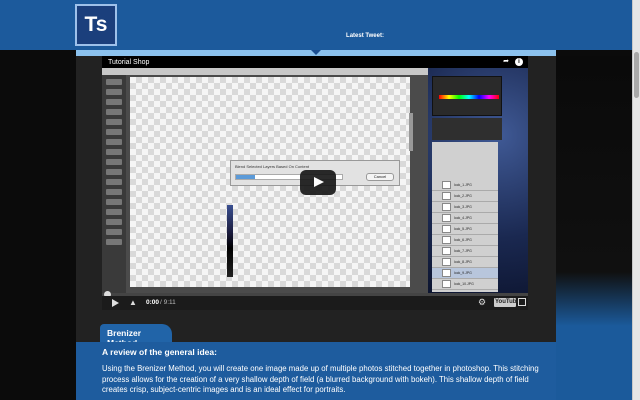 The height and width of the screenshot is (400, 640). I want to click on layer-row: lock_4.JPG, so click(465, 218).